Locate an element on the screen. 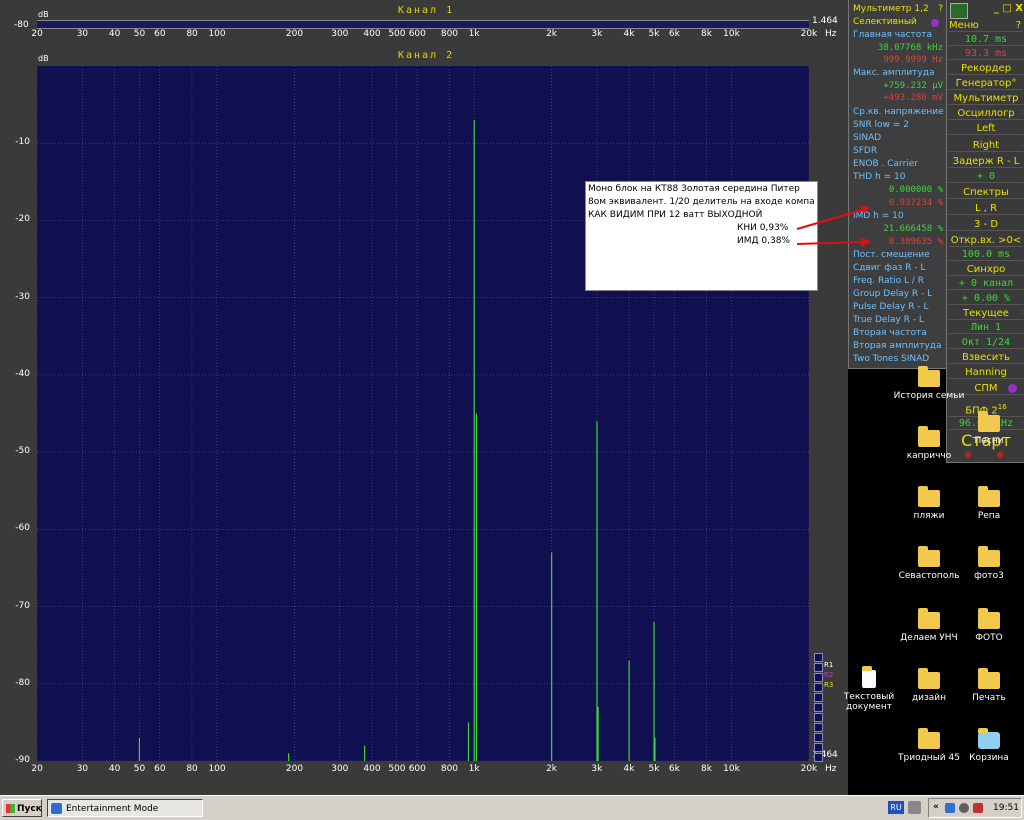 The image size is (1024, 820). taskbar-item-entertainment: Entertainment Mode is located at coordinates (125, 808).